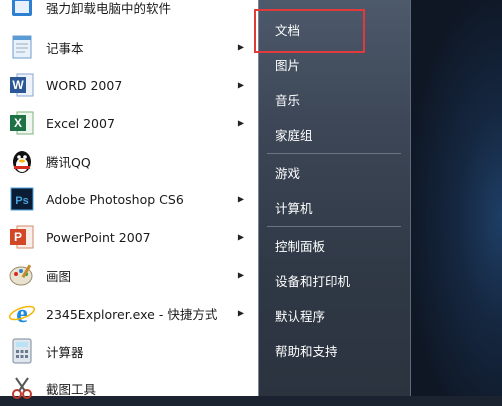 The height and width of the screenshot is (406, 502). I want to click on program-item-2345explorer: e 2345Explorer.exe - 快捷方式 ▶, so click(131, 313).